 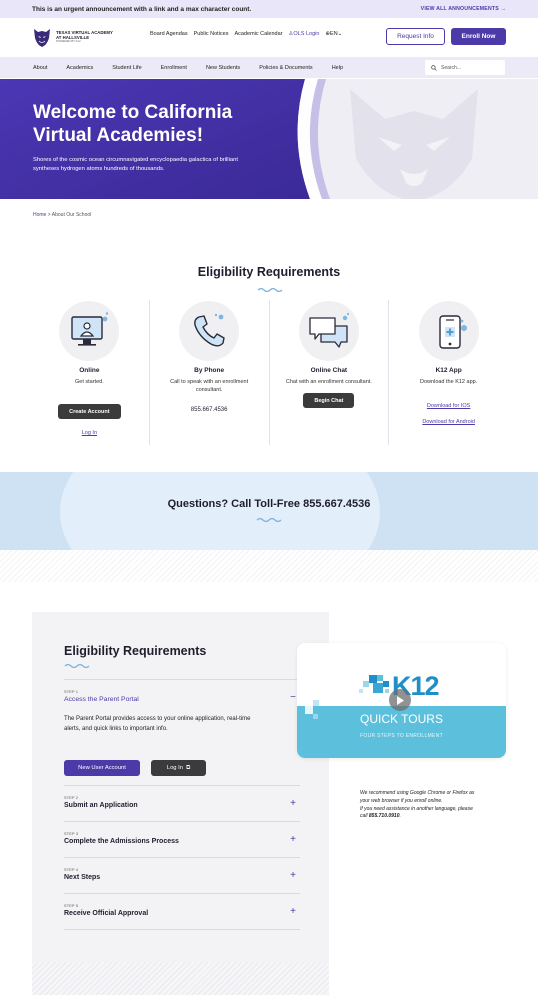 I want to click on step-log-in-button: Log In ⧉, so click(x=178, y=768).